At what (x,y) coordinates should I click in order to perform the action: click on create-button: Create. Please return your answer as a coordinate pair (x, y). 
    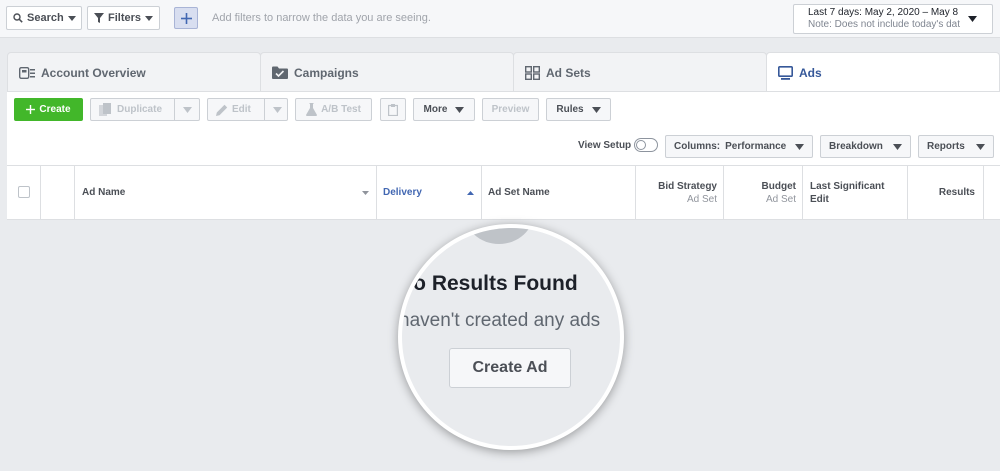
    Looking at the image, I should click on (48, 109).